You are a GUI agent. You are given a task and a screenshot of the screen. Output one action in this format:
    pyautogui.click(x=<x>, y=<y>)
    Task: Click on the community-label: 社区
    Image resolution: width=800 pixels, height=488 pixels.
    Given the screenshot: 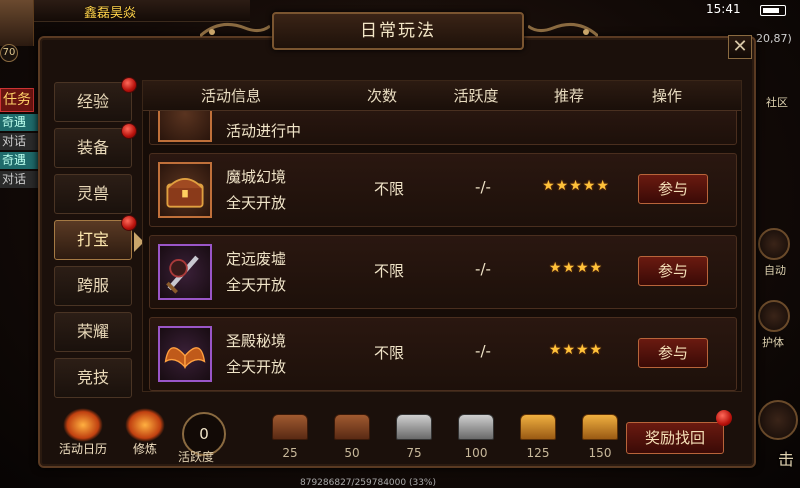 What is the action you would take?
    pyautogui.click(x=777, y=102)
    